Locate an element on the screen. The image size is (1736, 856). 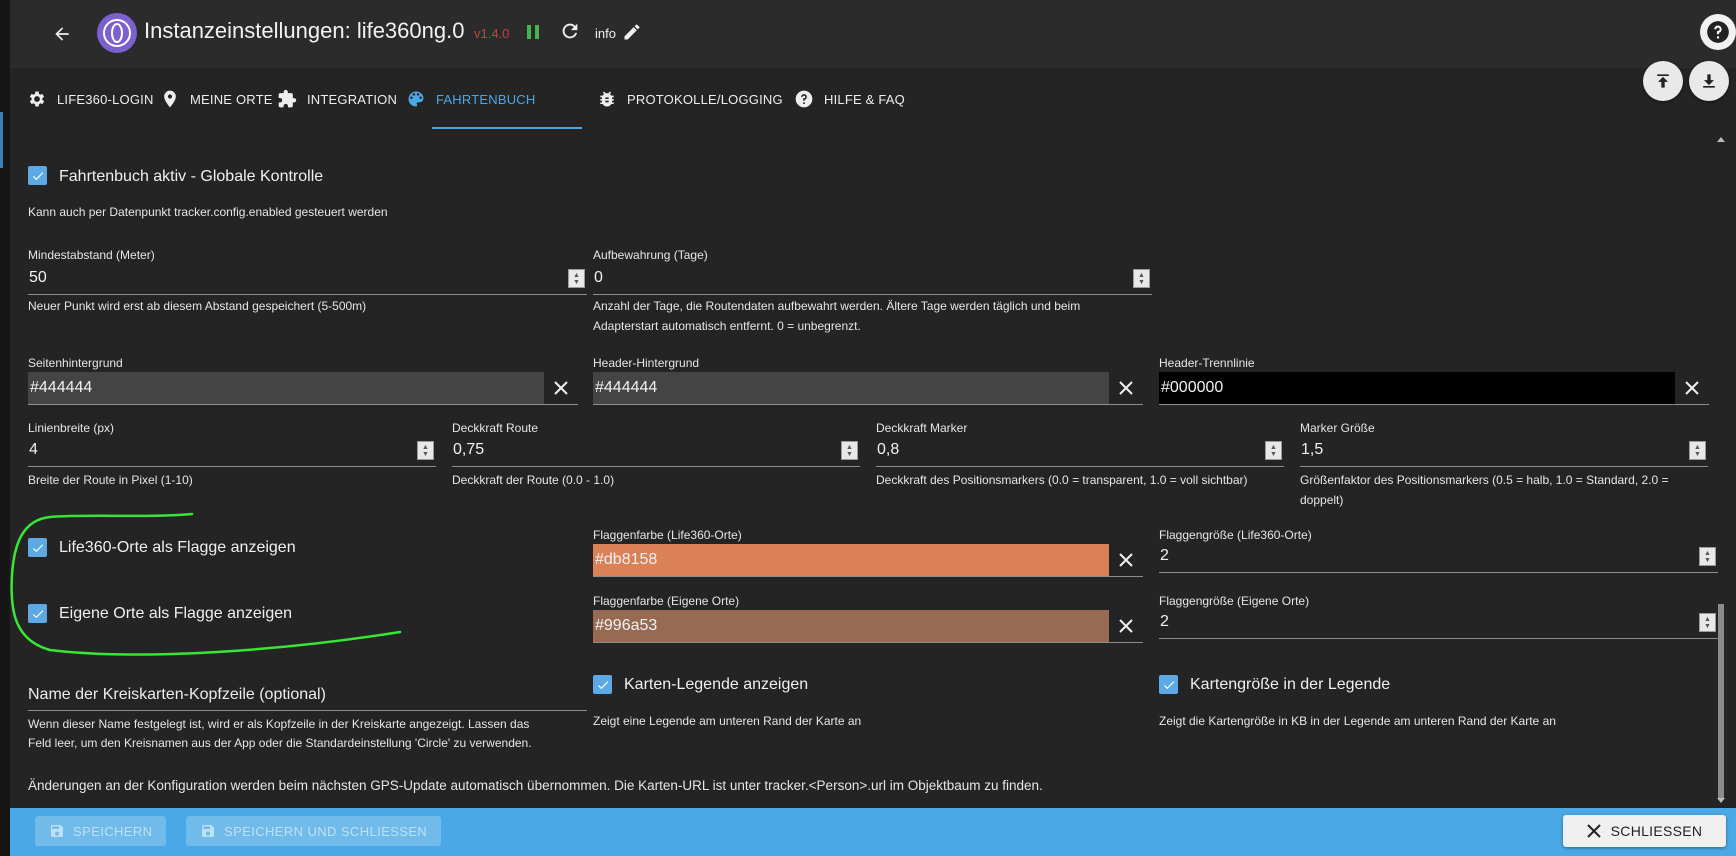
flag-own-label: Eigene Orte als Flagge anzeigen is located at coordinates (176, 613).